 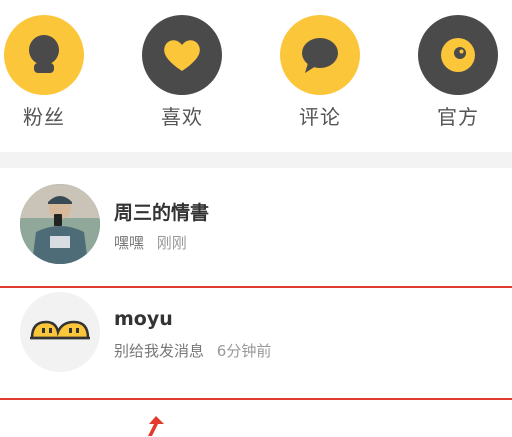 What do you see at coordinates (182, 55) in the screenshot?
I see `heart-icon` at bounding box center [182, 55].